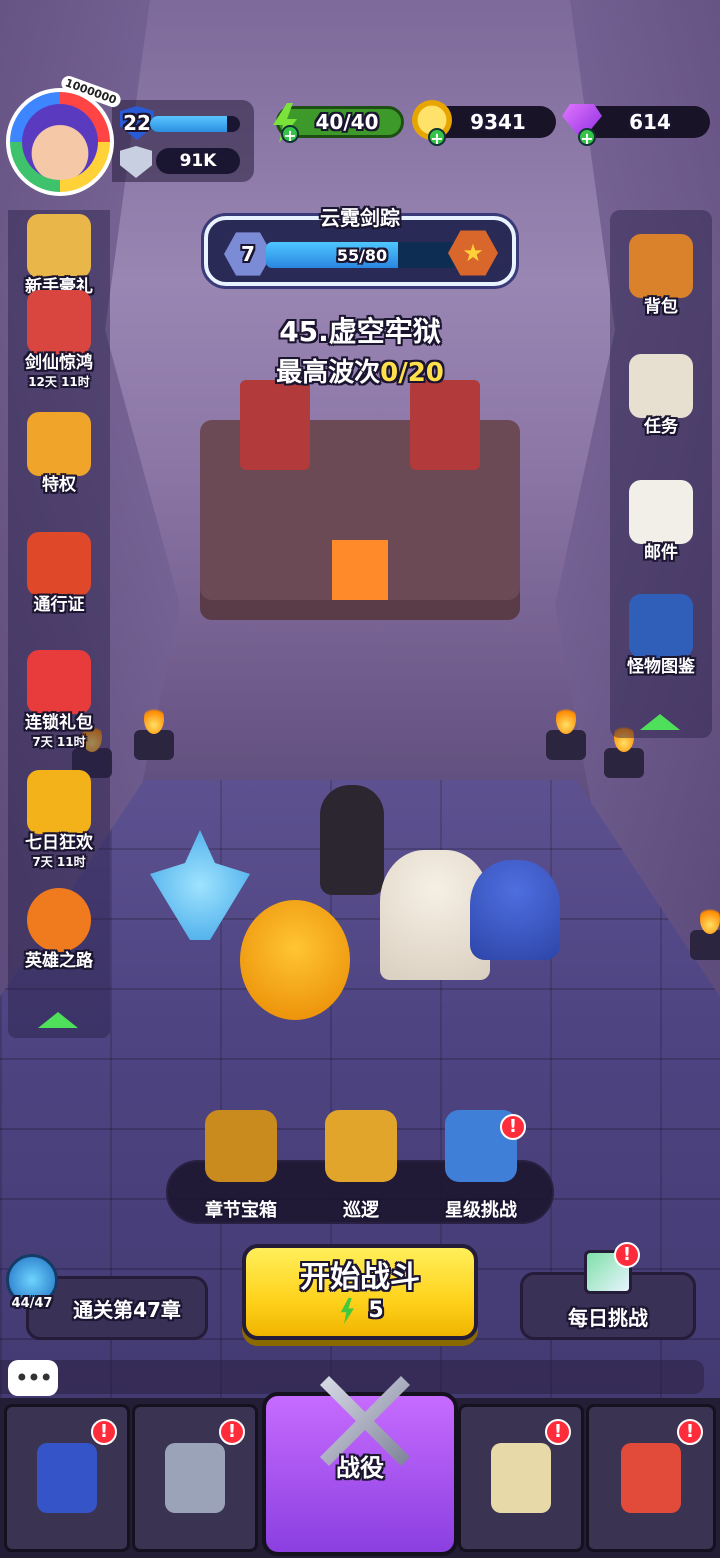  I want to click on left-menu-label: 七日狂欢, so click(59, 843).